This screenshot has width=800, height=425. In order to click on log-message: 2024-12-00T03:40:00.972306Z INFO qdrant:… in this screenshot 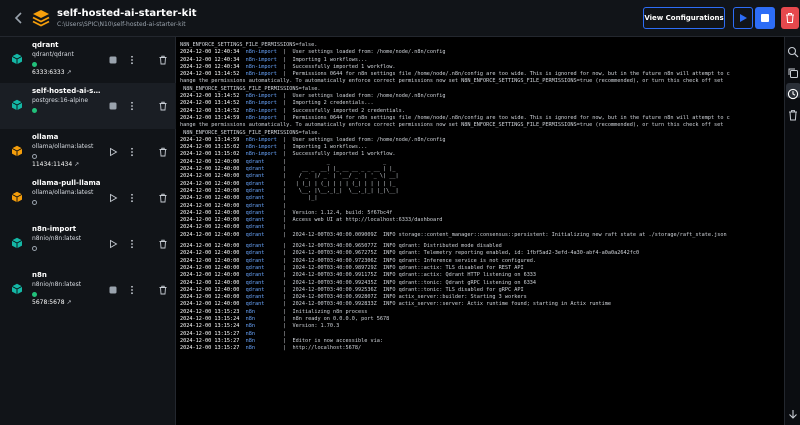, I will do `click(414, 260)`.